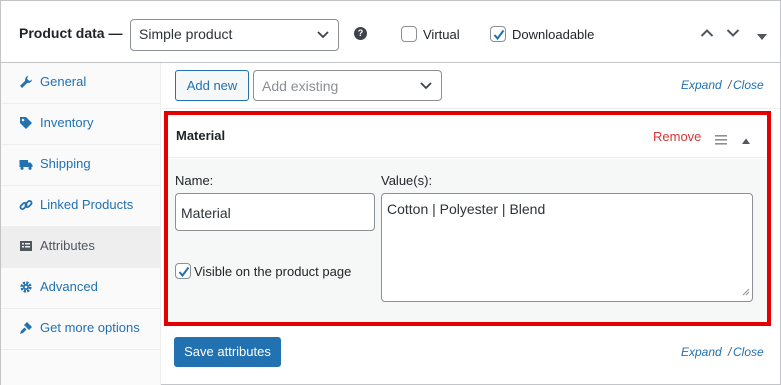 The image size is (781, 385). What do you see at coordinates (466, 209) in the screenshot?
I see `attribute-values-text: Cotton | Polyester | Blend` at bounding box center [466, 209].